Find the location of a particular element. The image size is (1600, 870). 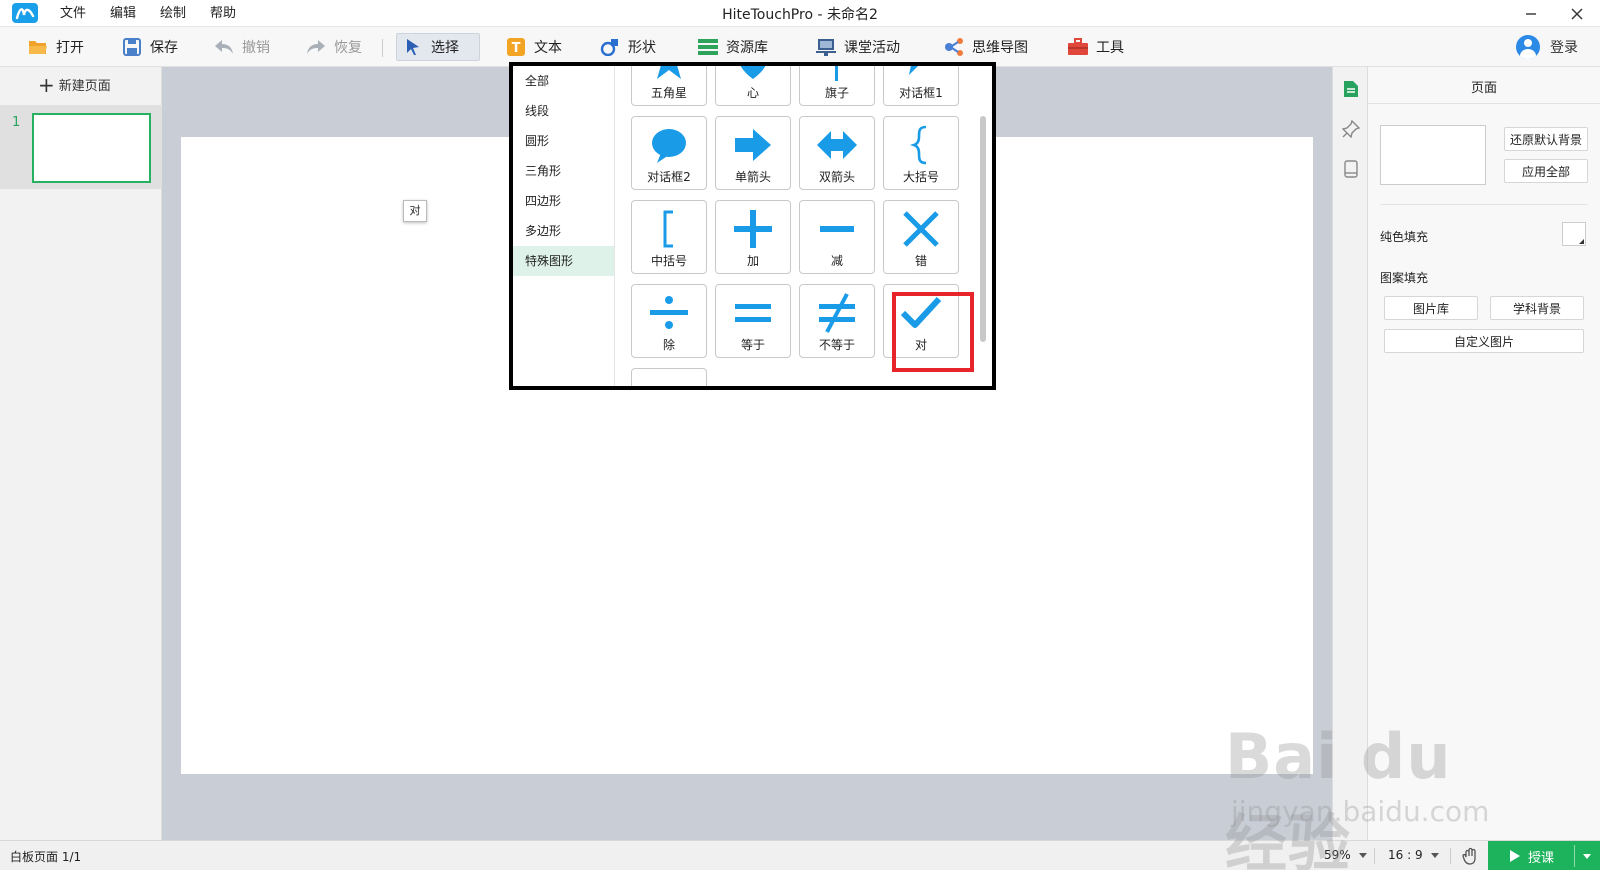

close-icon is located at coordinates (1577, 13).